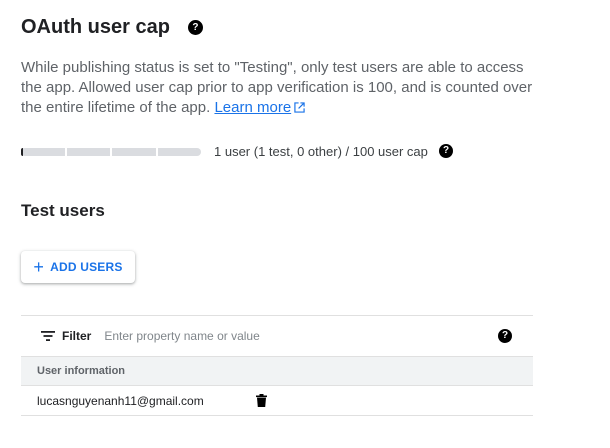 The width and height of the screenshot is (610, 448). What do you see at coordinates (77, 336) in the screenshot?
I see `filter-label: Filter` at bounding box center [77, 336].